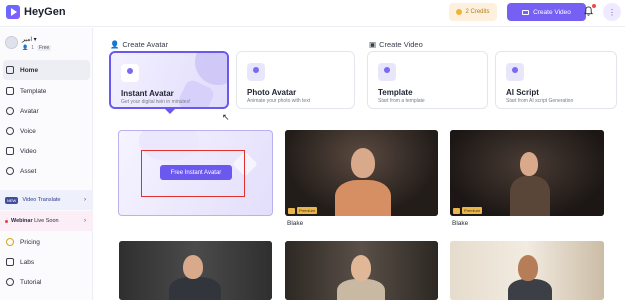 This screenshot has width=625, height=300. I want to click on sidebar-item-label: Avatar, so click(29, 111).